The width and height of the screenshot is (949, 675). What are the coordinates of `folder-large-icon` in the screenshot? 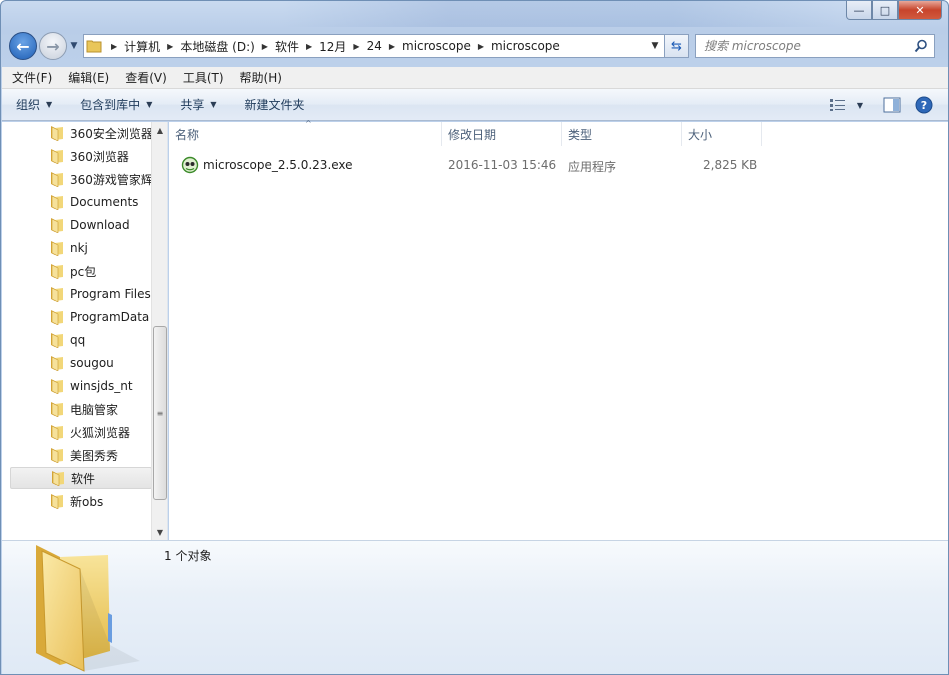 It's located at (85, 608).